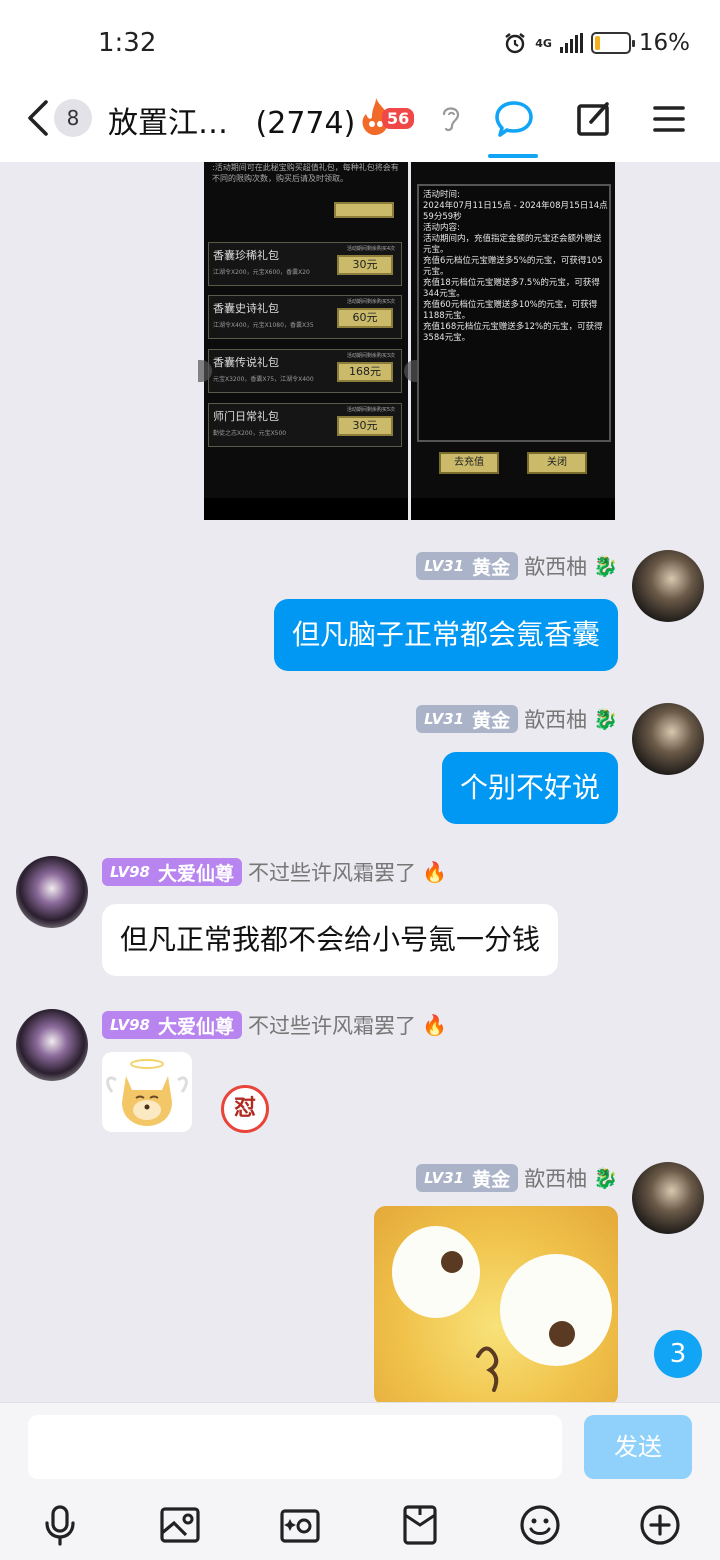 The image size is (720, 1560). I want to click on send-button: 发送, so click(638, 1447).